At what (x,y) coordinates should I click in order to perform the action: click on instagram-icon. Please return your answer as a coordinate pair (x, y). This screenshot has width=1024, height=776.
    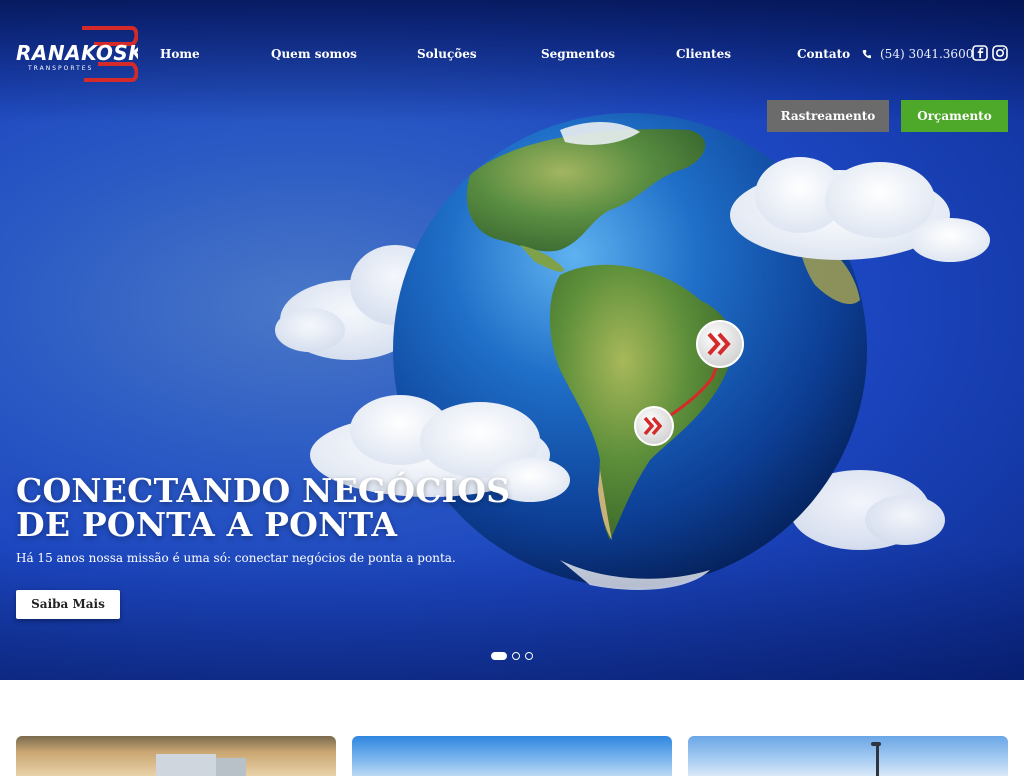
    Looking at the image, I should click on (1000, 53).